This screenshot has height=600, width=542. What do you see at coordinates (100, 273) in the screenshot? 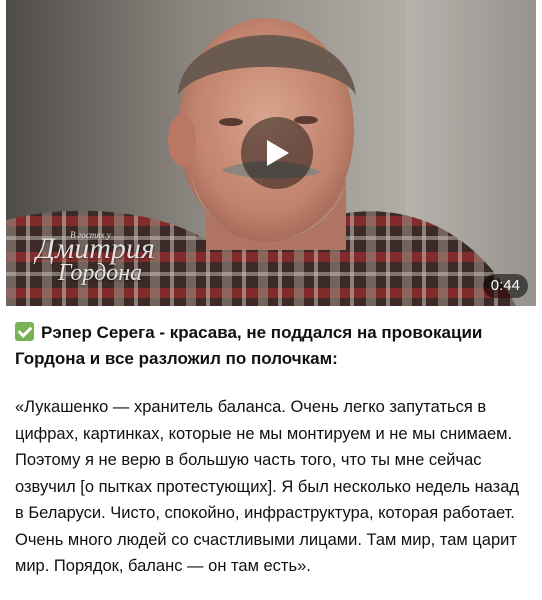
I see `watermark-line-2: Гордона` at bounding box center [100, 273].